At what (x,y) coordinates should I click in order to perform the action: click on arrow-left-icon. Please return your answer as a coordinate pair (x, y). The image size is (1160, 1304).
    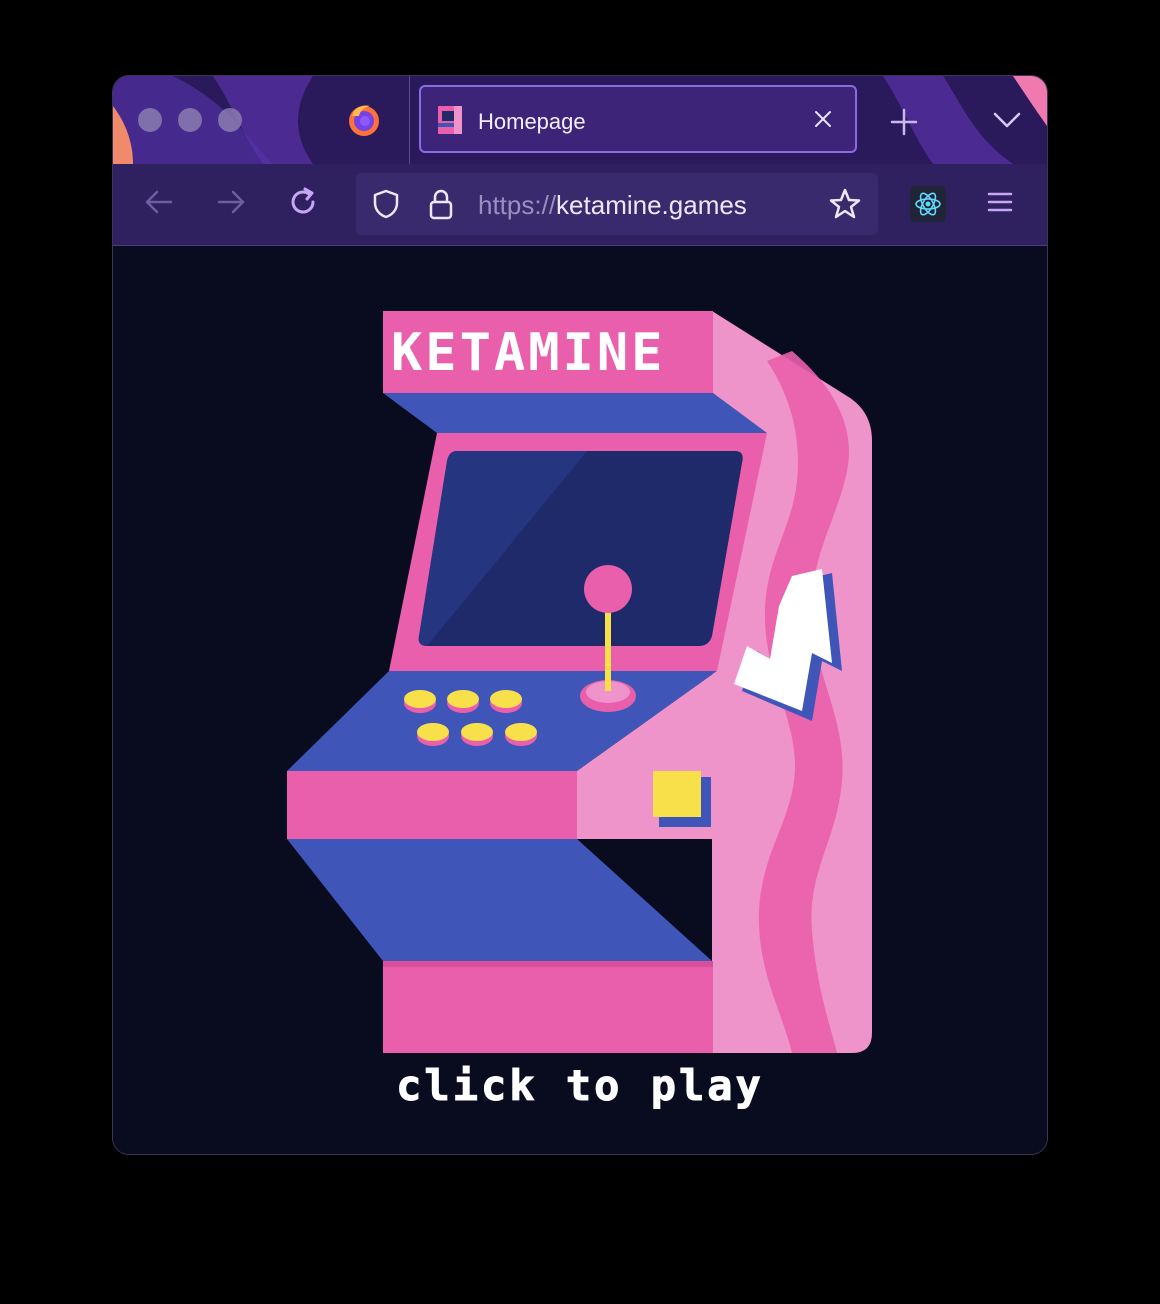
    Looking at the image, I should click on (159, 202).